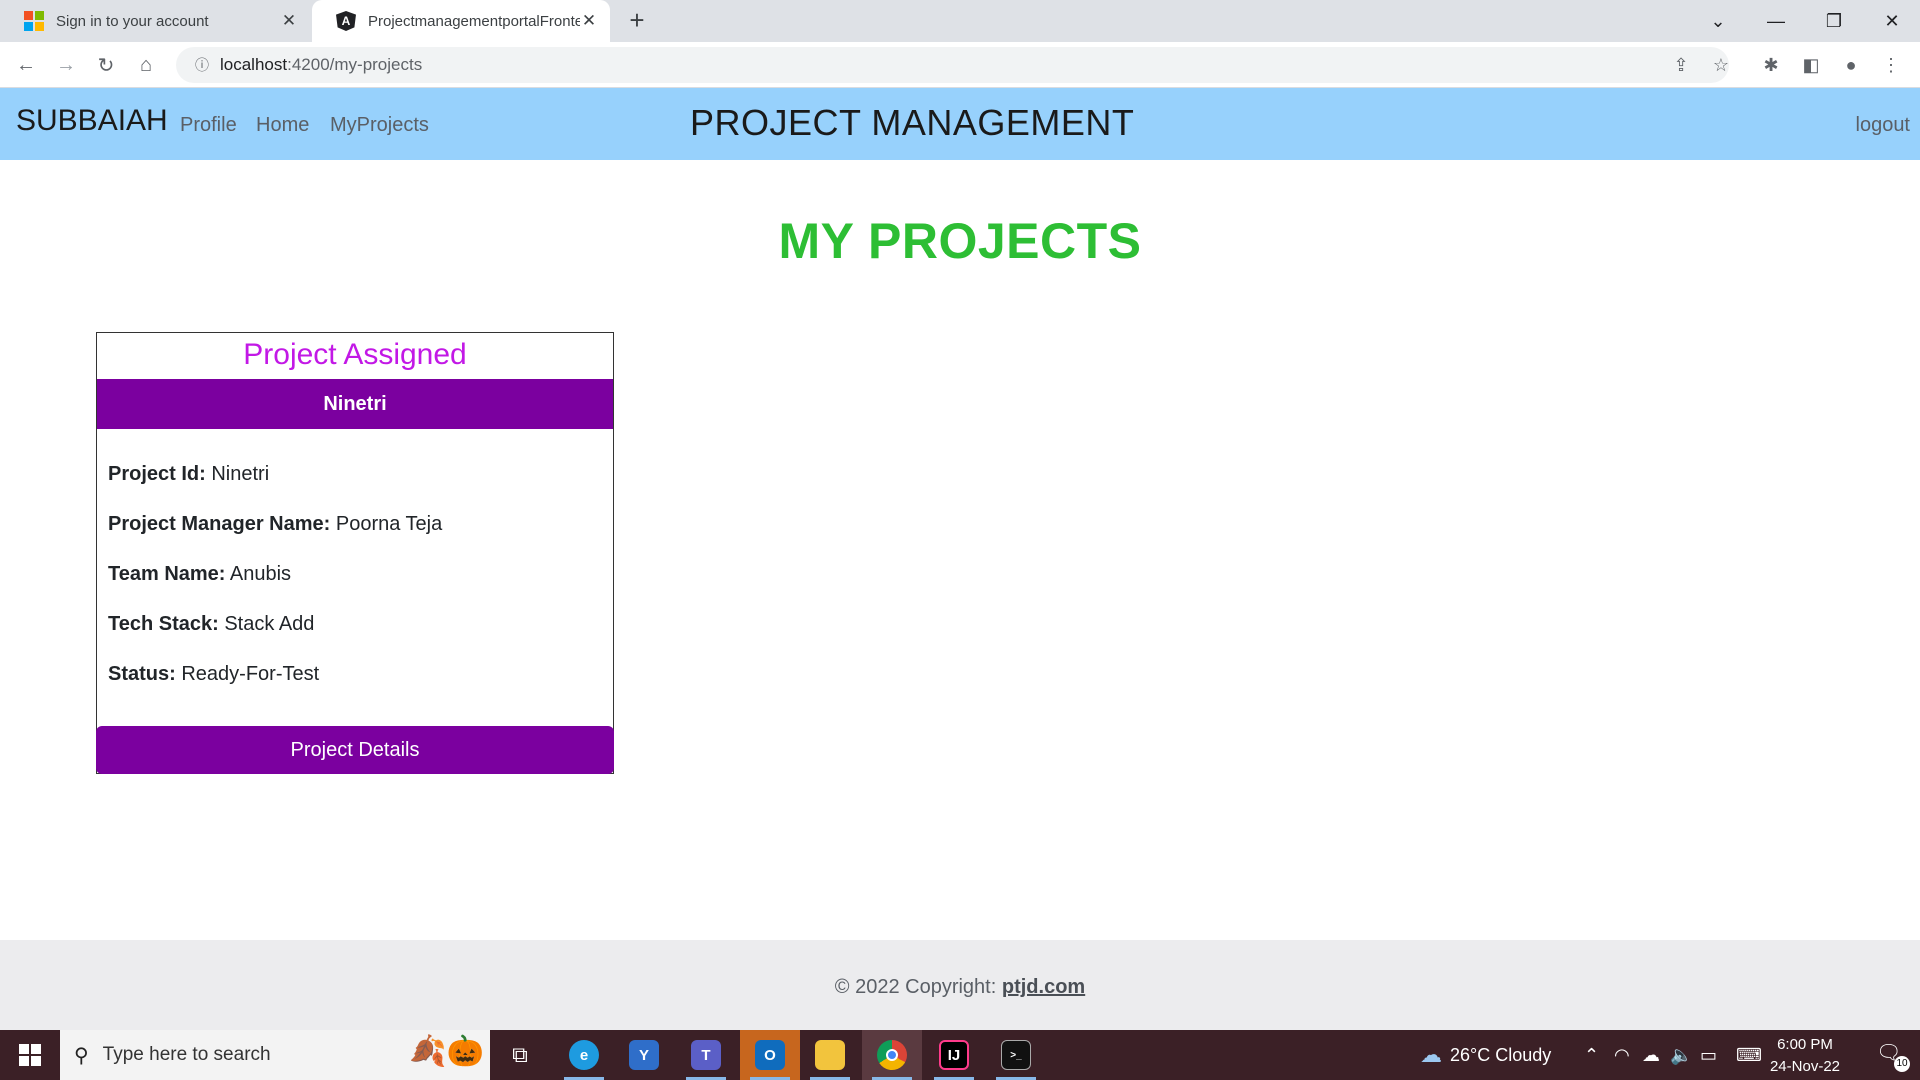 This screenshot has width=1920, height=1080. I want to click on new-tab-button: +, so click(637, 21).